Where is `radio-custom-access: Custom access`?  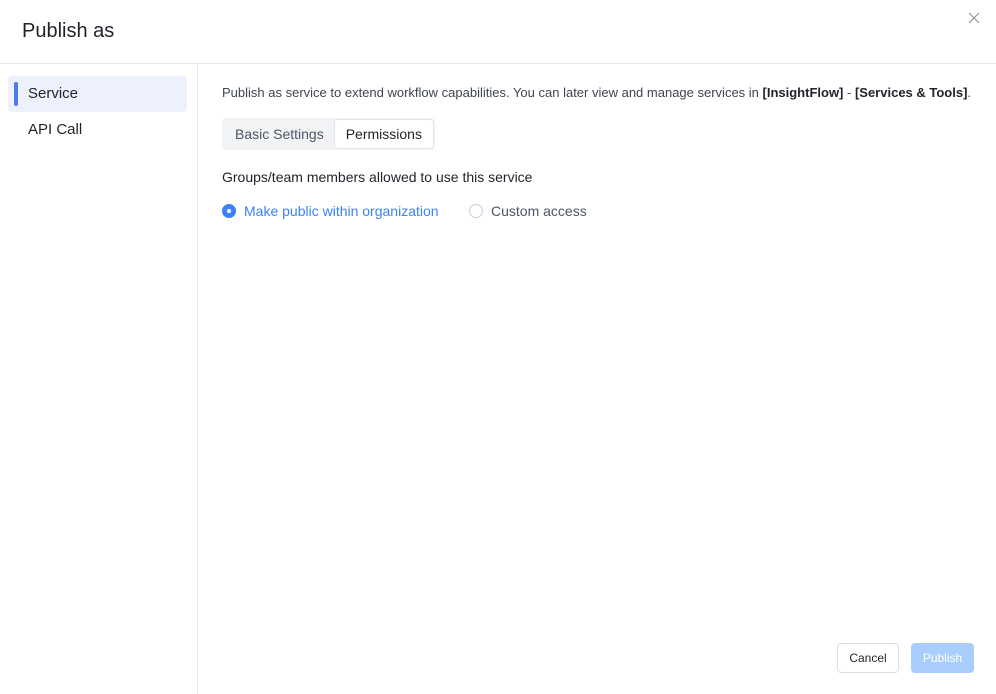
radio-custom-access: Custom access is located at coordinates (528, 211).